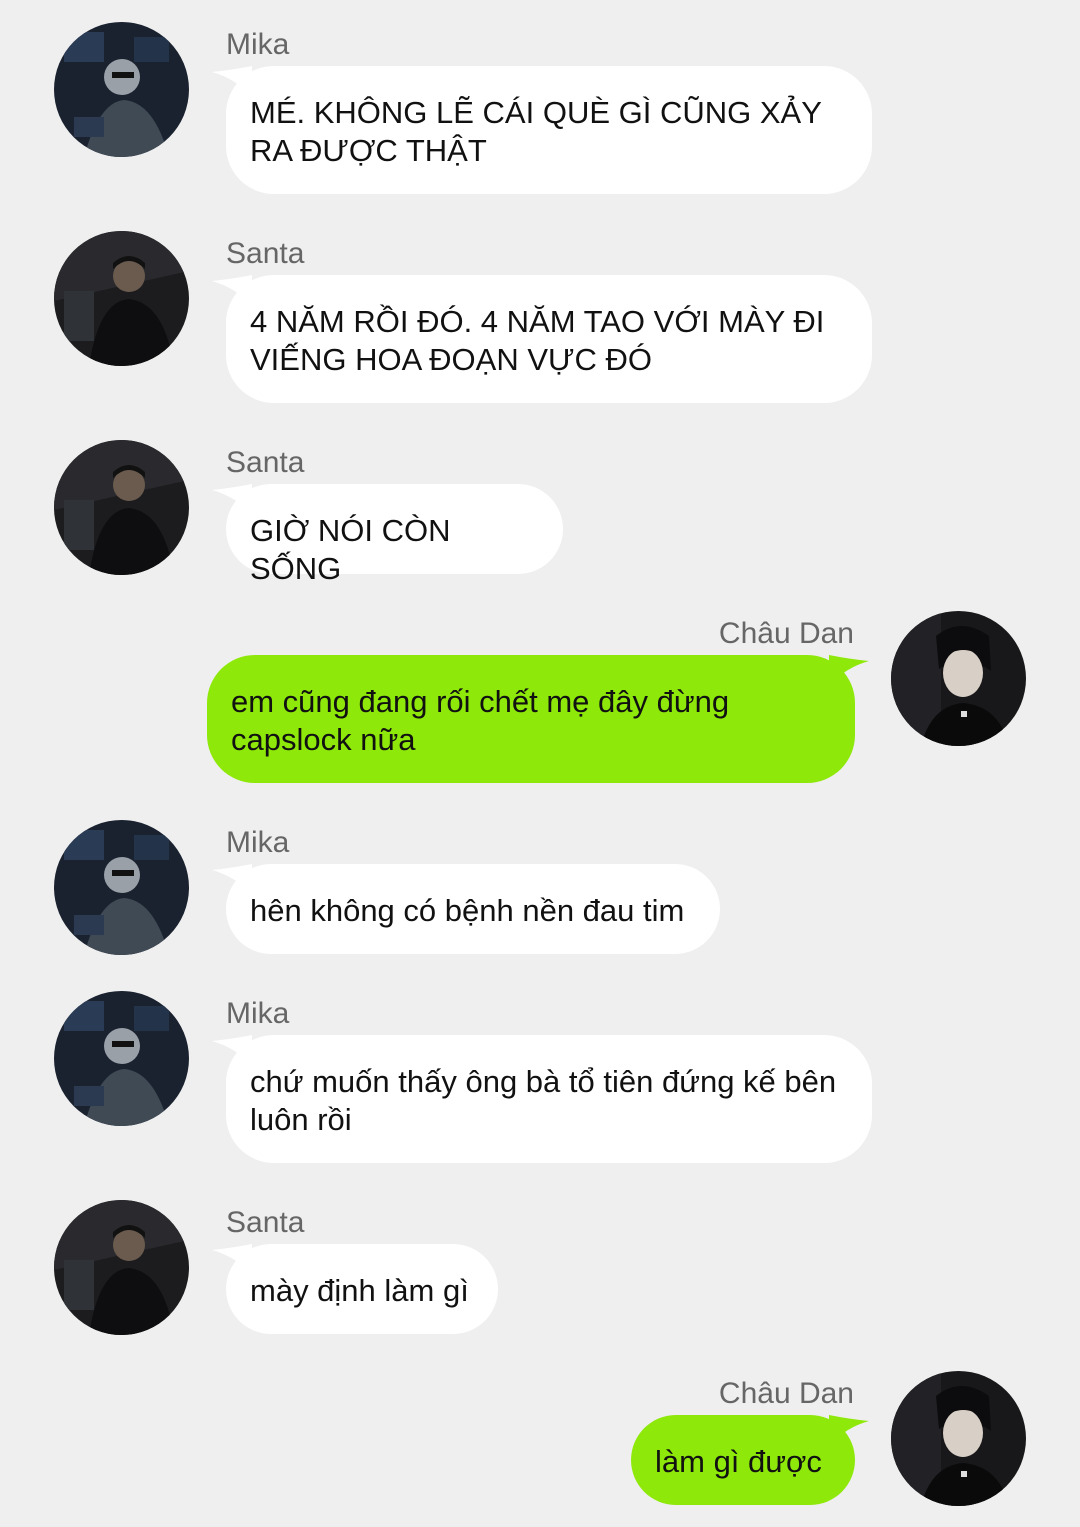 The image size is (1080, 1527). I want to click on message-bubble: làm gì được, so click(750, 1460).